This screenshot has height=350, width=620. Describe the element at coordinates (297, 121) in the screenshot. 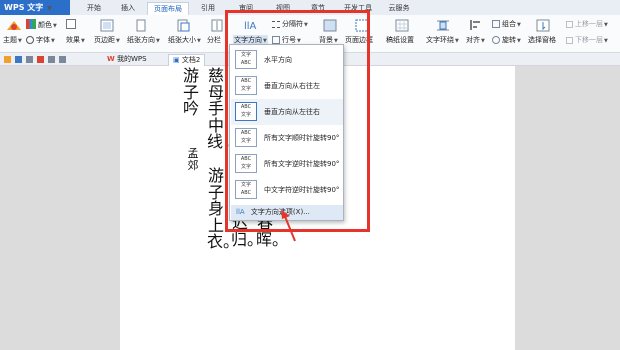

I see `highlight-box` at that location.